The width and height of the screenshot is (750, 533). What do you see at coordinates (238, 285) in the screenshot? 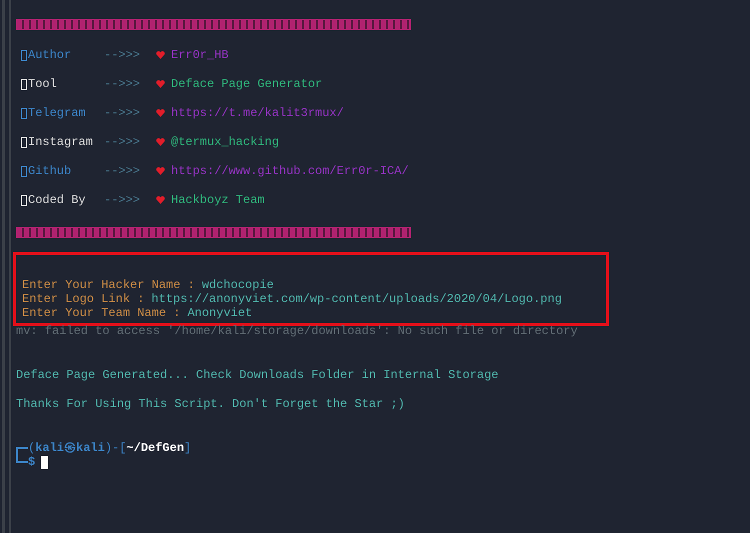
I see `prompt-answer: wdchocopie` at bounding box center [238, 285].